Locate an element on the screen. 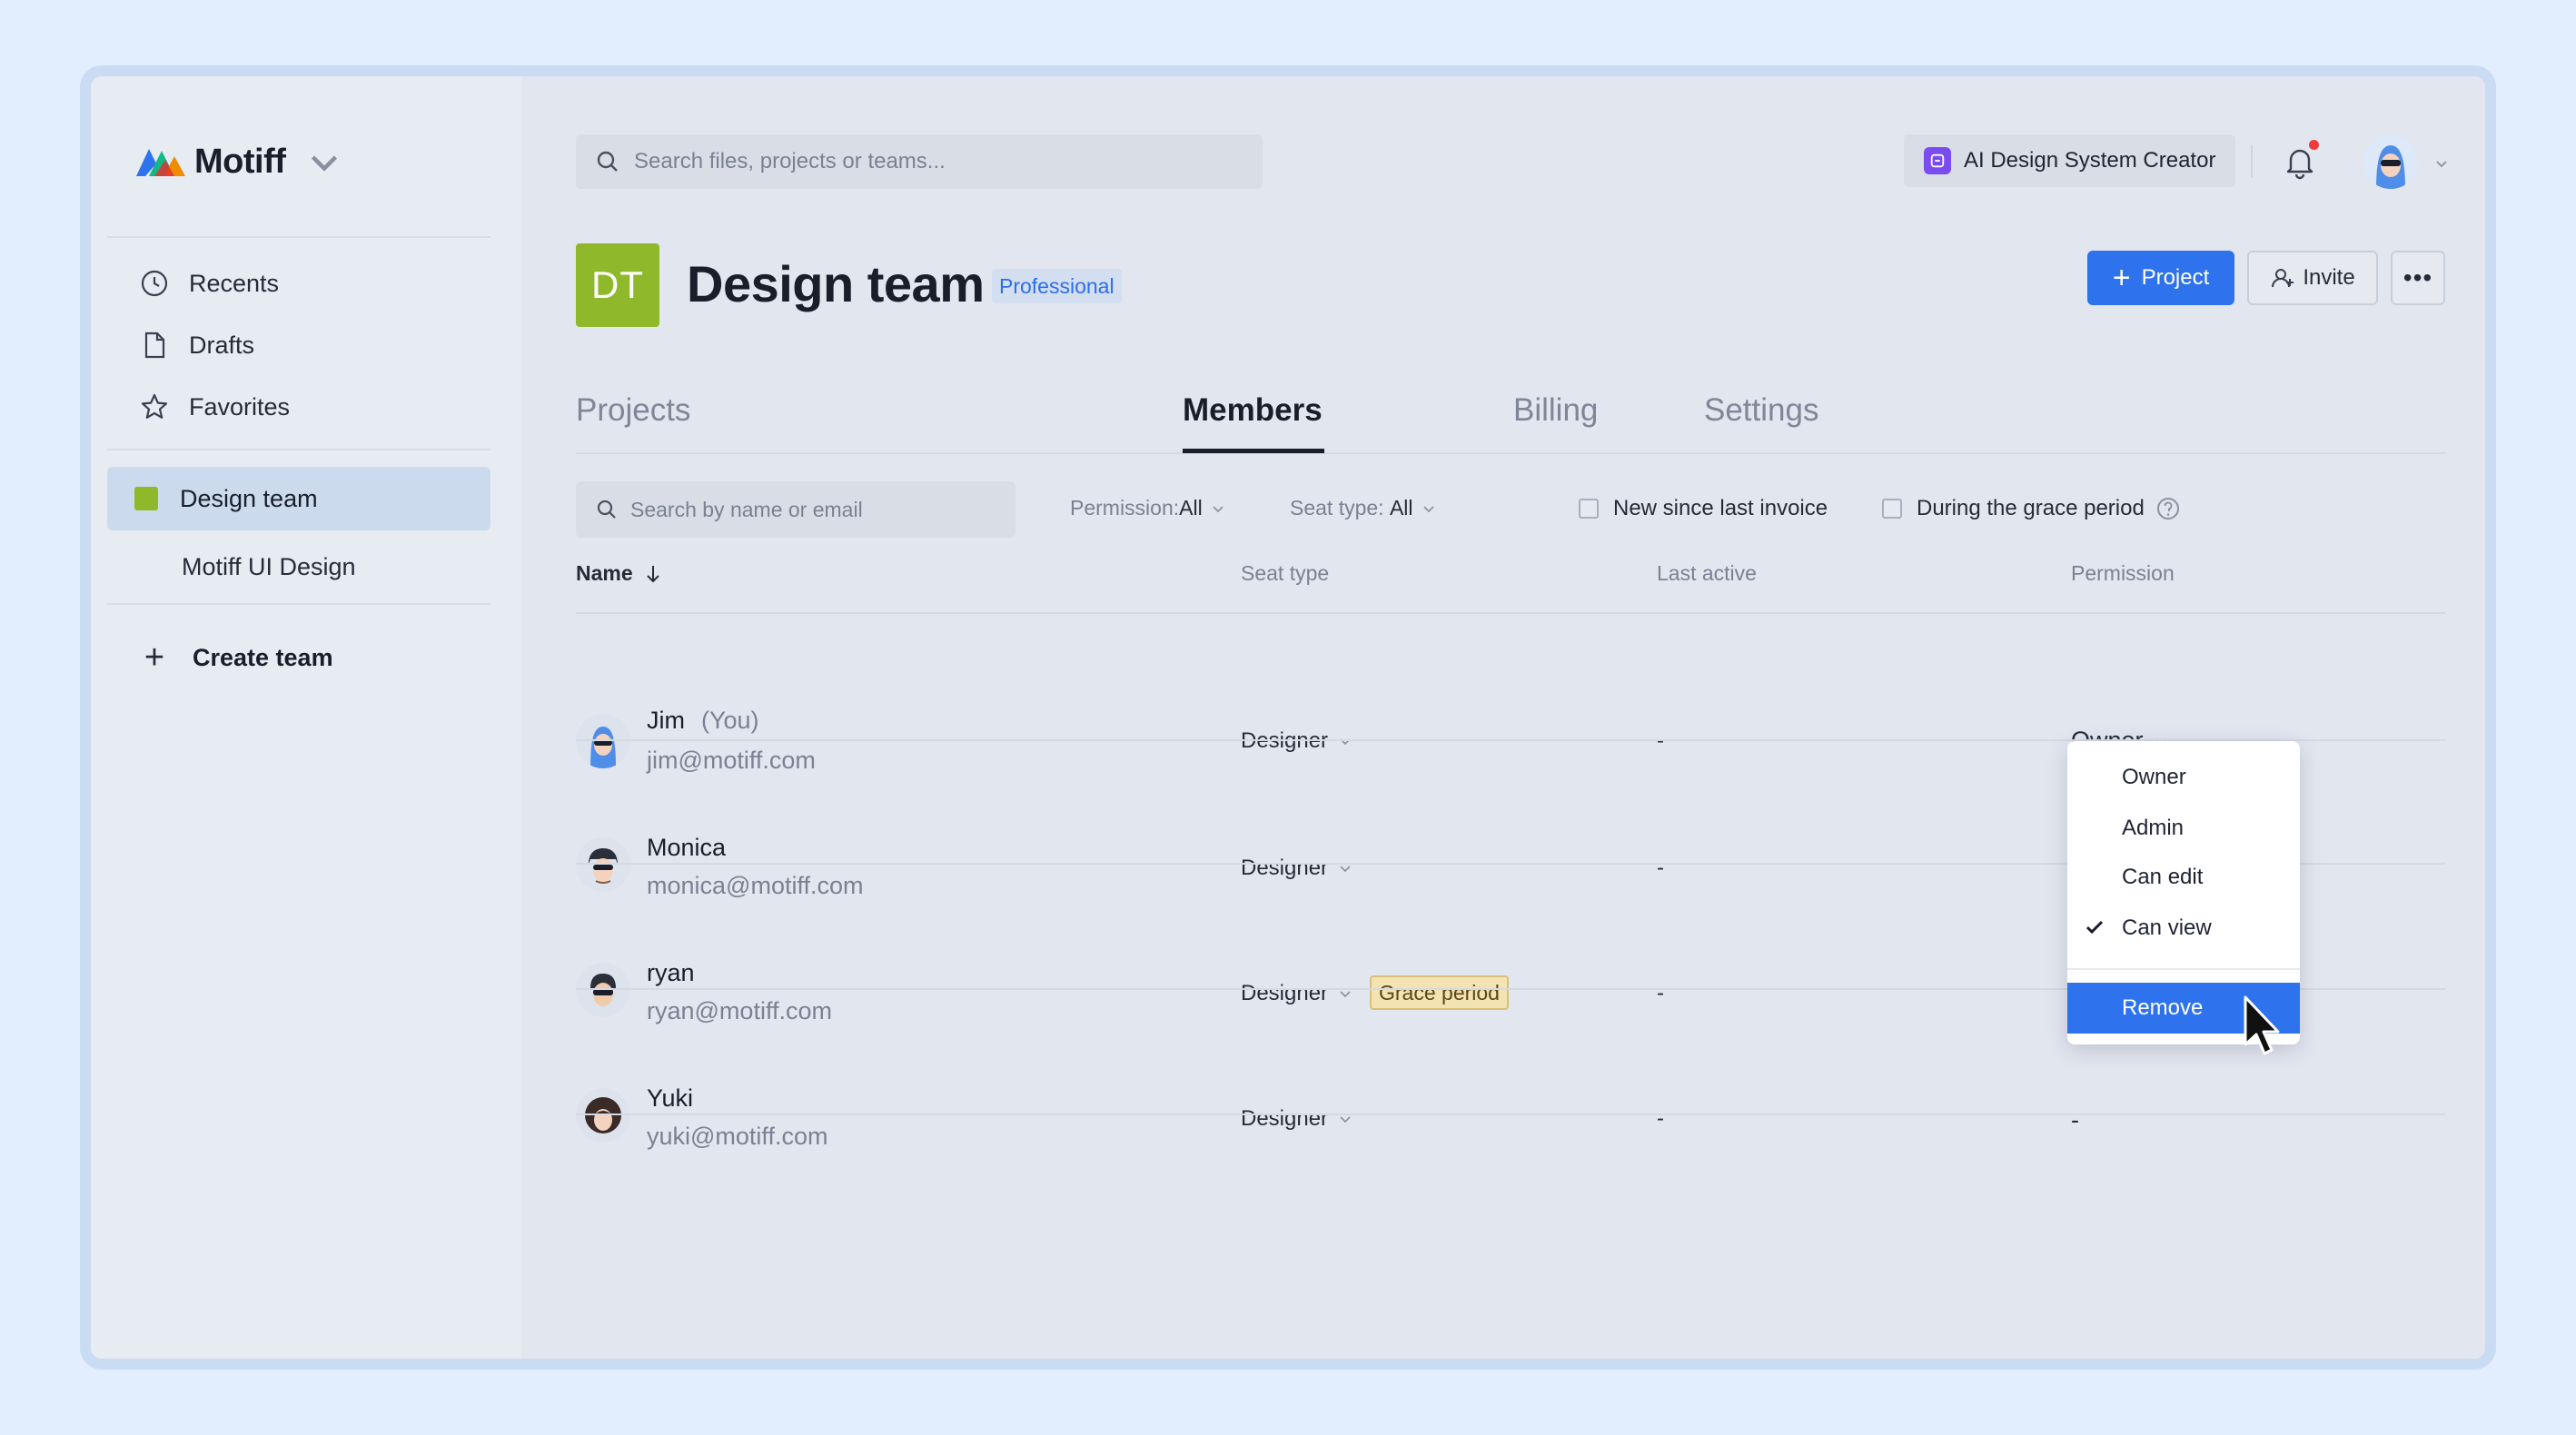 This screenshot has width=2576, height=1435. member-search-placeholder: Search by name or email is located at coordinates (746, 509).